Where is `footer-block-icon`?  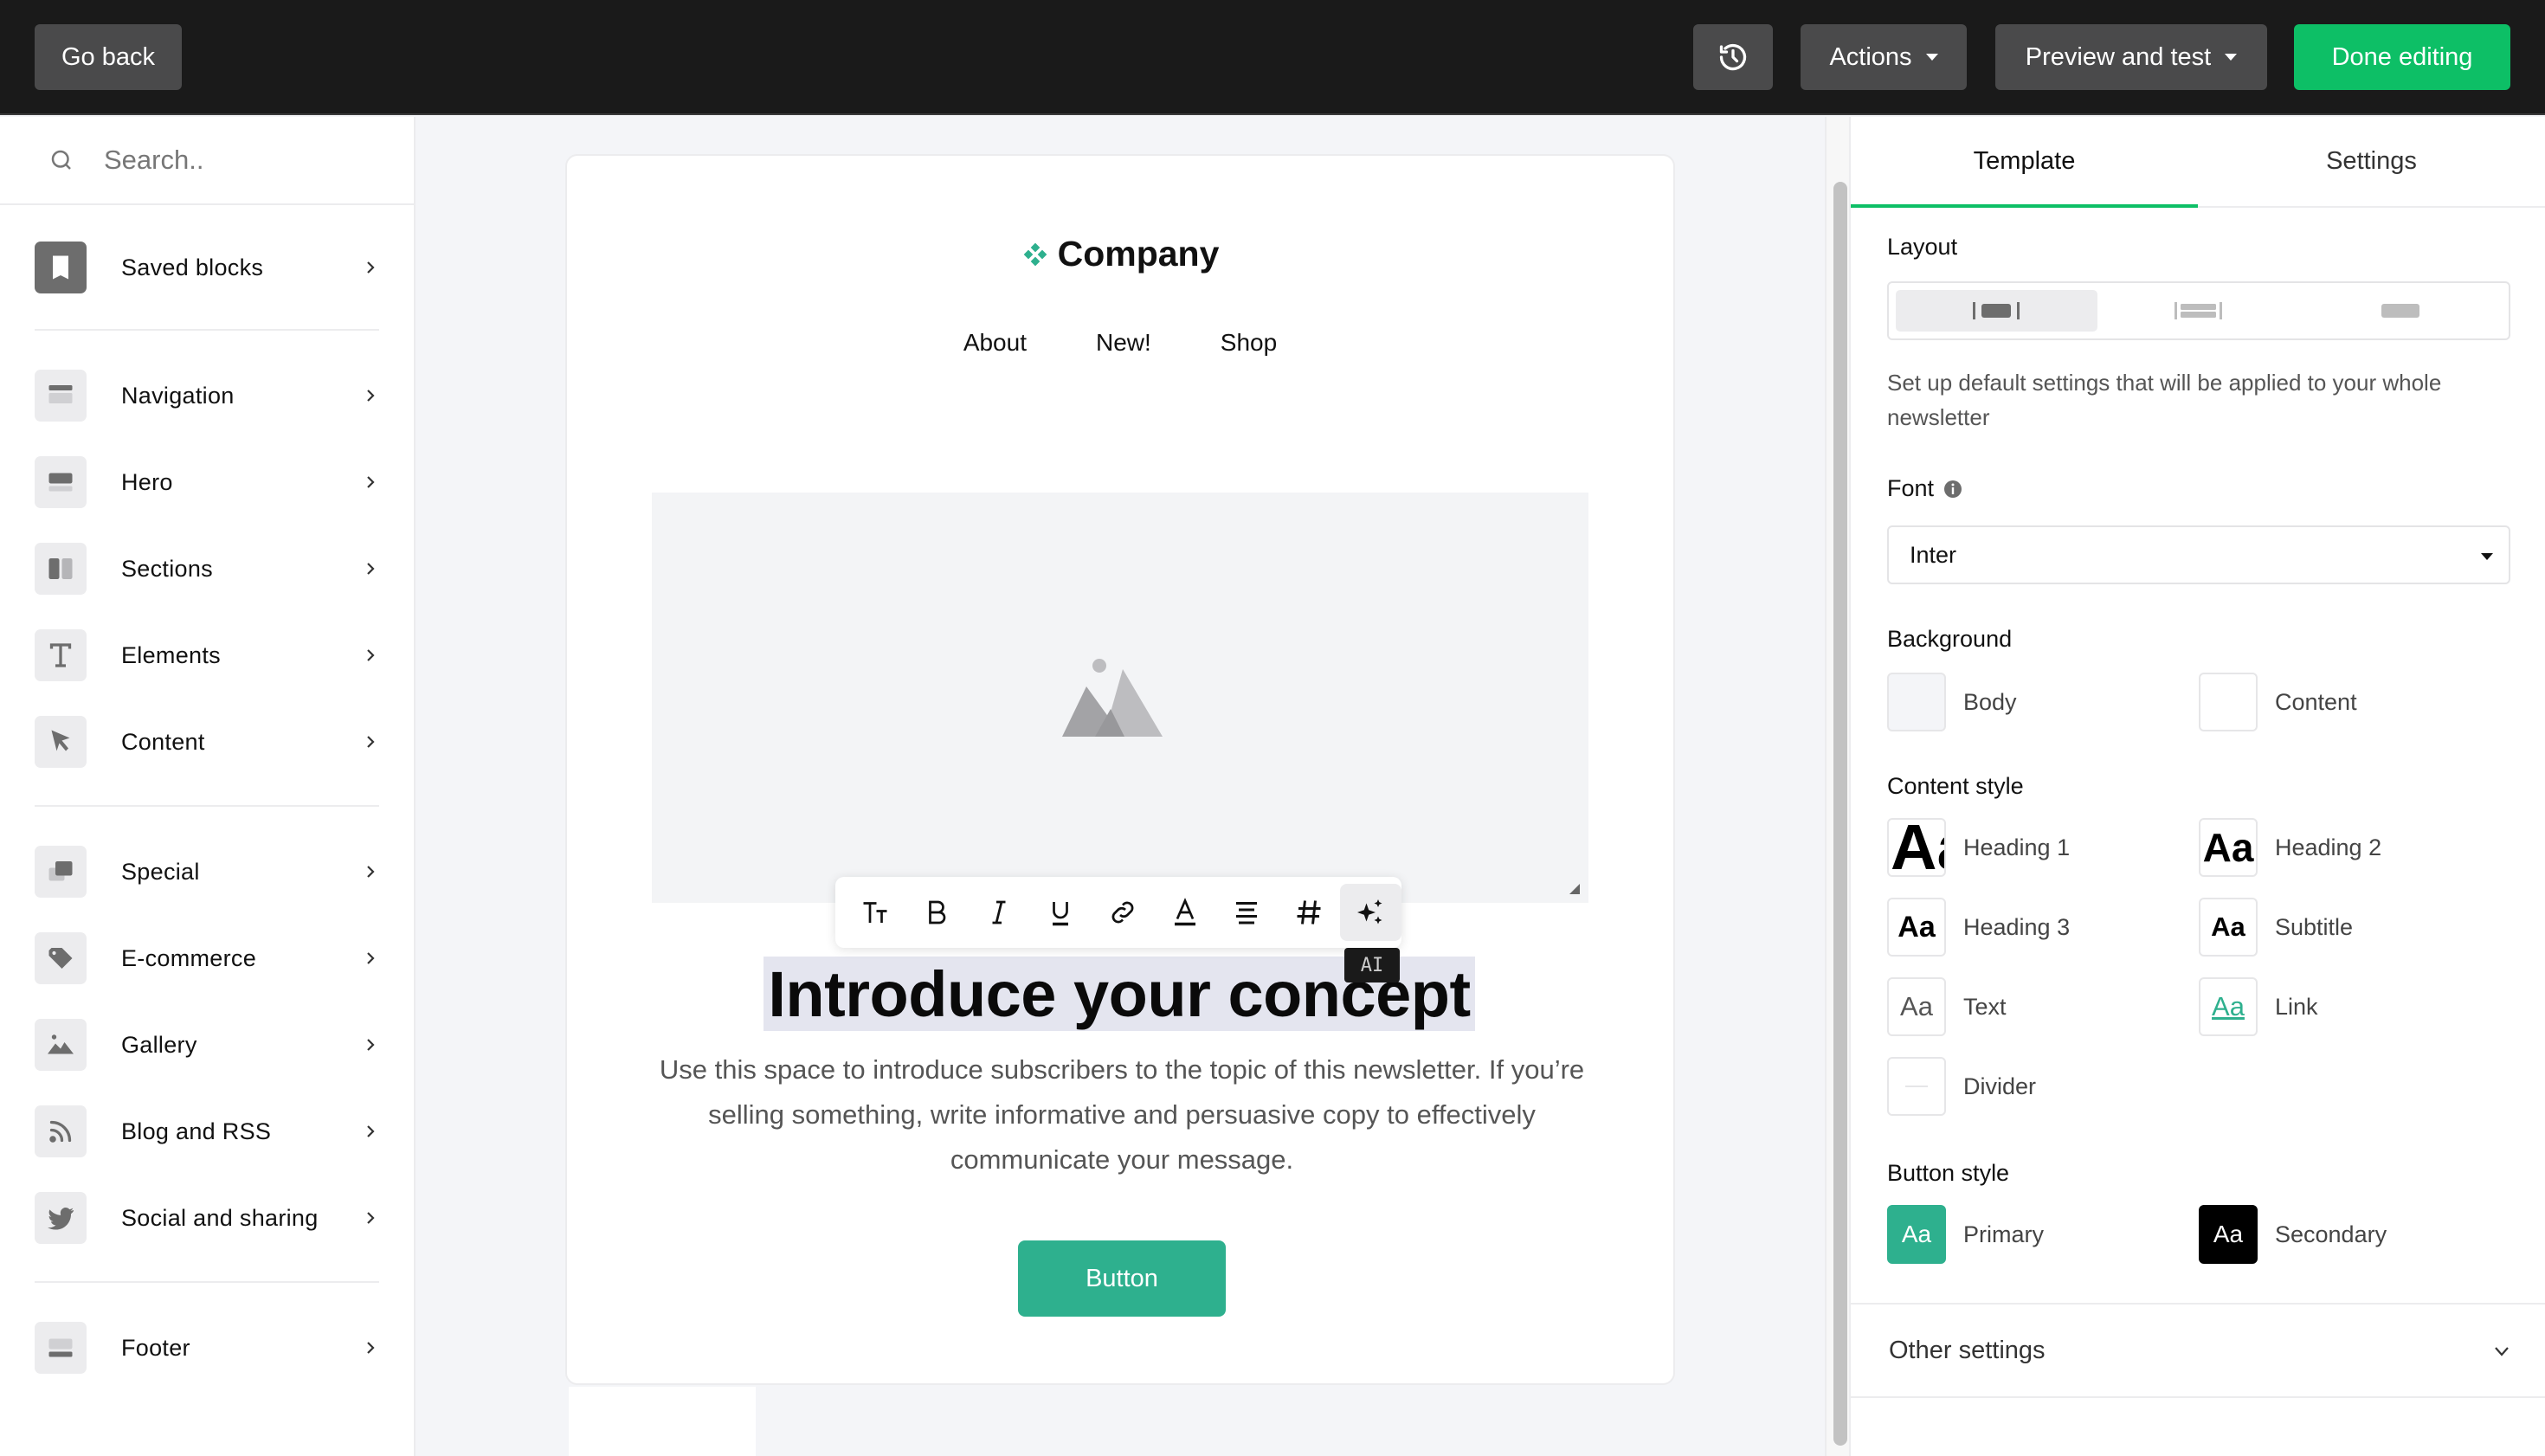 footer-block-icon is located at coordinates (61, 1347).